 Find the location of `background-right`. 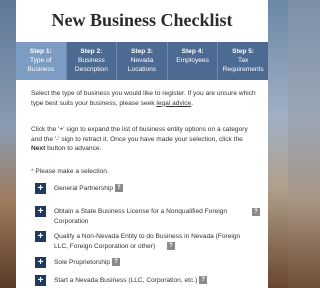

background-right is located at coordinates (278, 144).